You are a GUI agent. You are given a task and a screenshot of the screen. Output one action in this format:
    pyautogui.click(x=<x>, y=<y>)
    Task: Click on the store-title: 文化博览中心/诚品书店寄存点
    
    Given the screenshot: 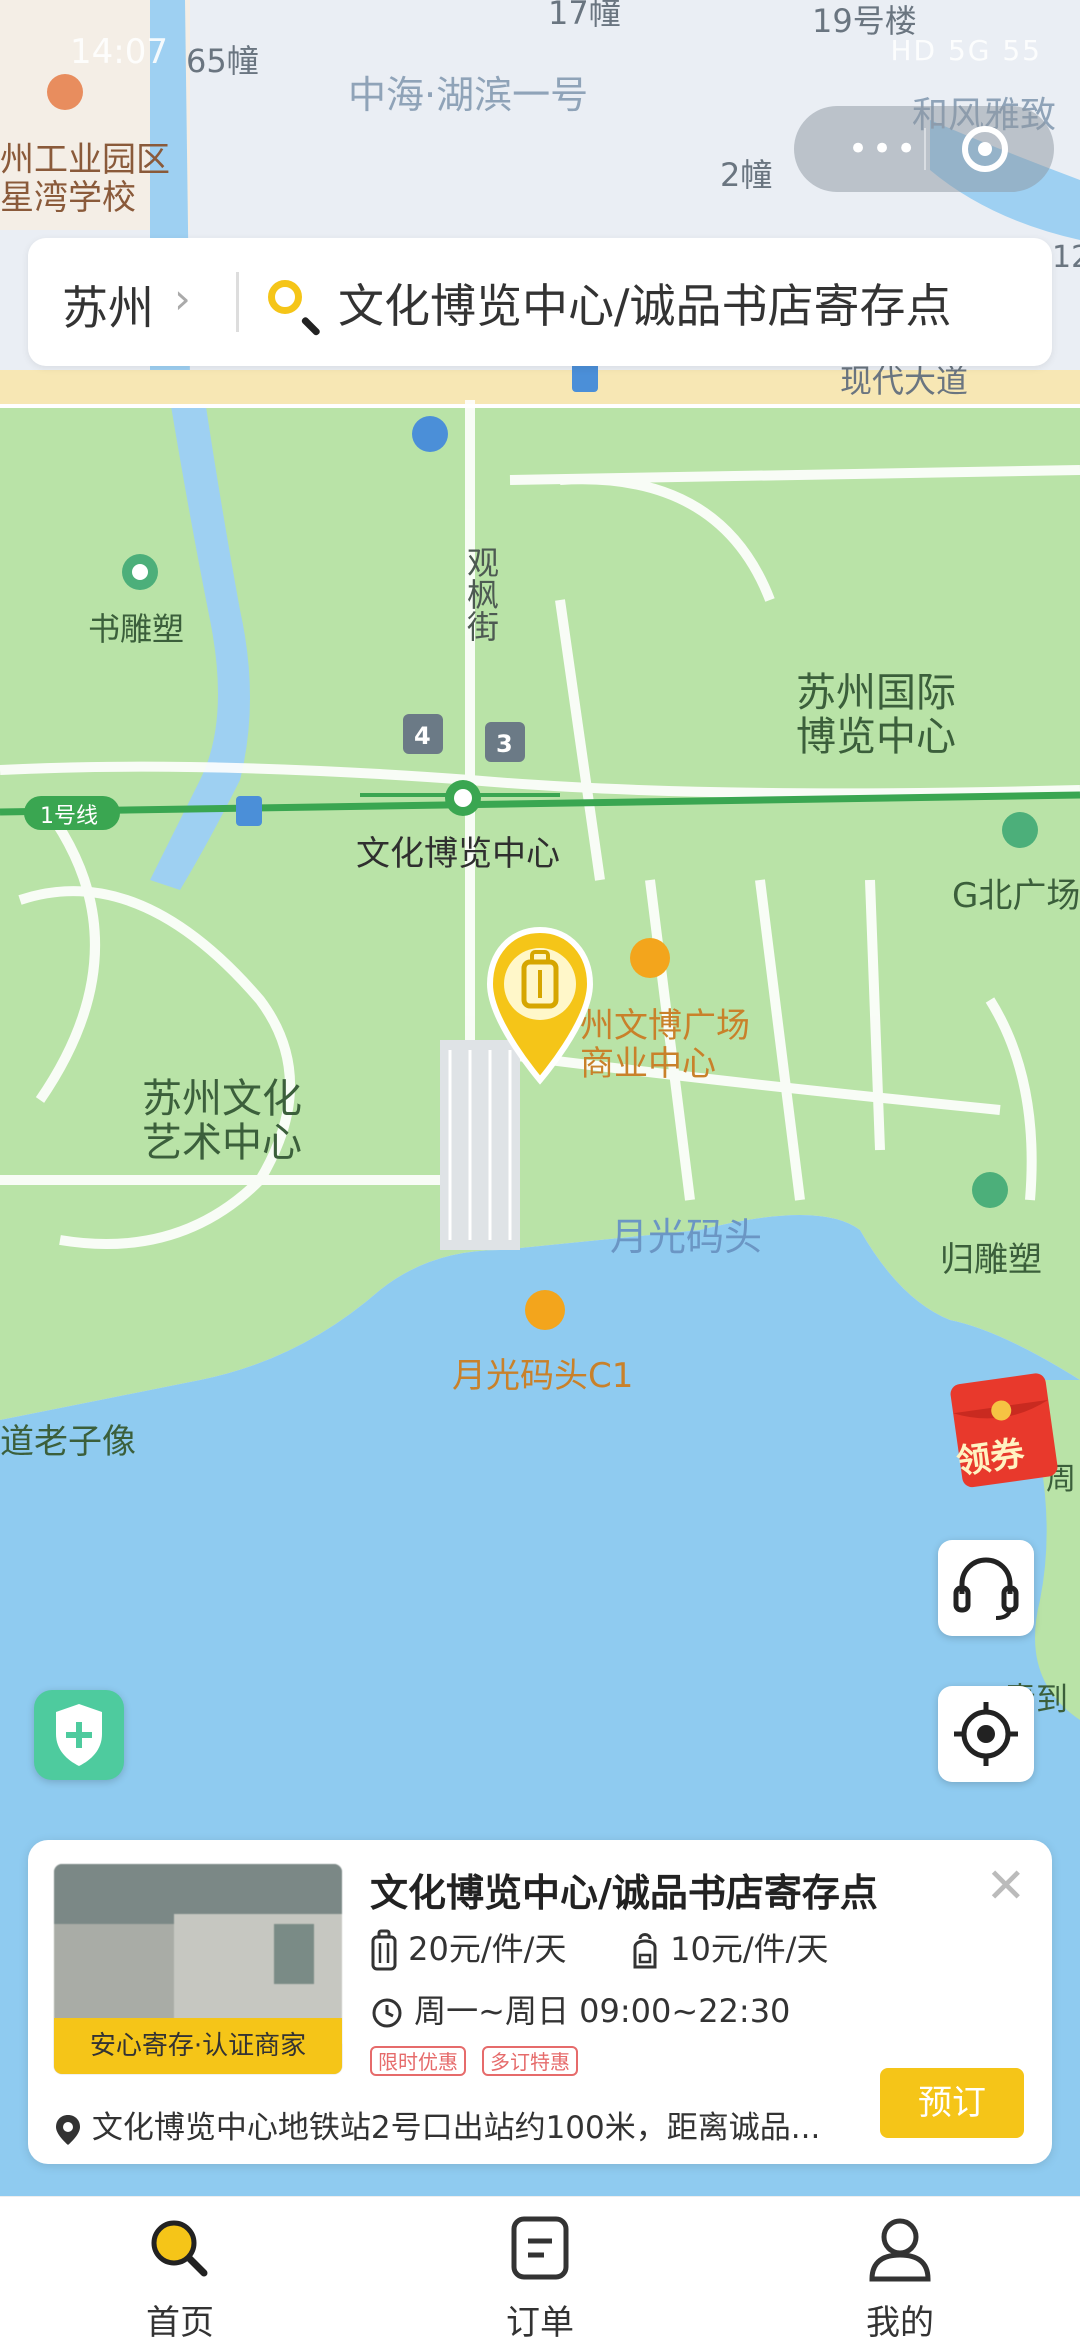 What is the action you would take?
    pyautogui.click(x=624, y=1893)
    